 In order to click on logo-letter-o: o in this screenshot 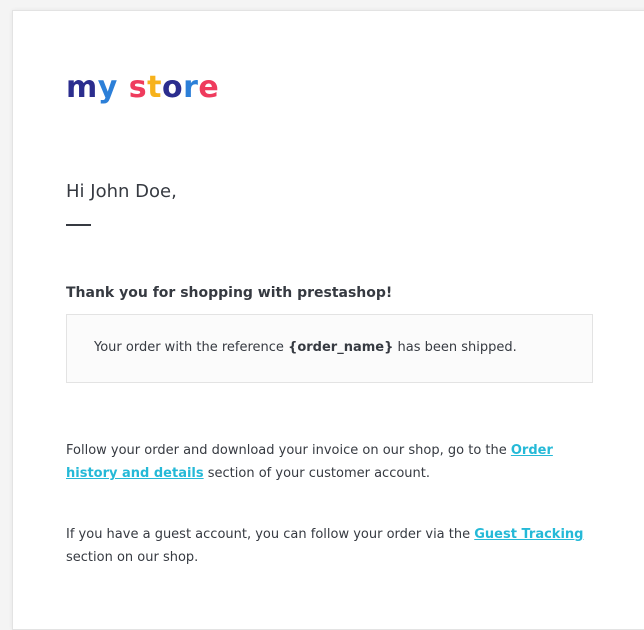, I will do `click(172, 87)`.